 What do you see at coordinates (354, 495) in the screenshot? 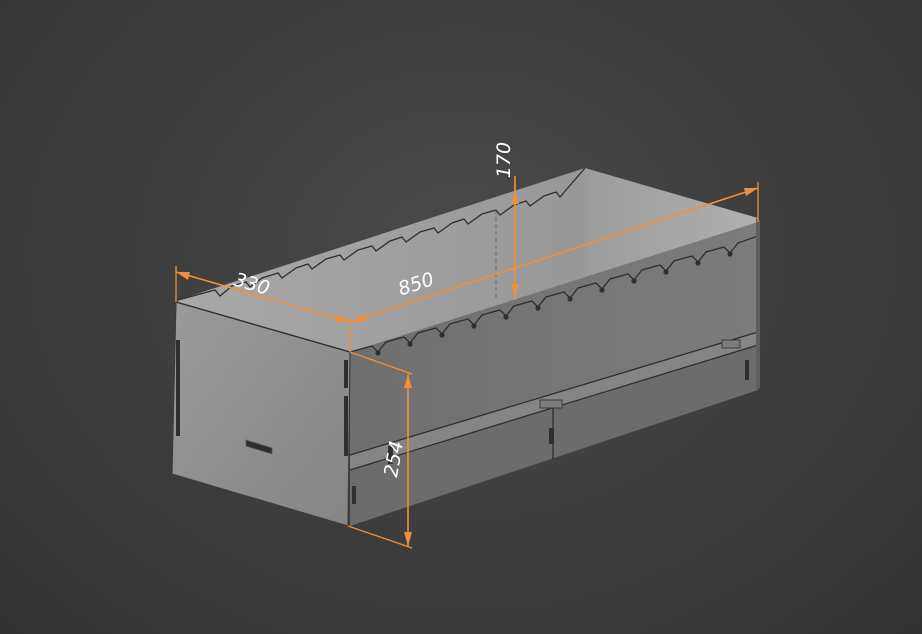
I see `tray-slot-end` at bounding box center [354, 495].